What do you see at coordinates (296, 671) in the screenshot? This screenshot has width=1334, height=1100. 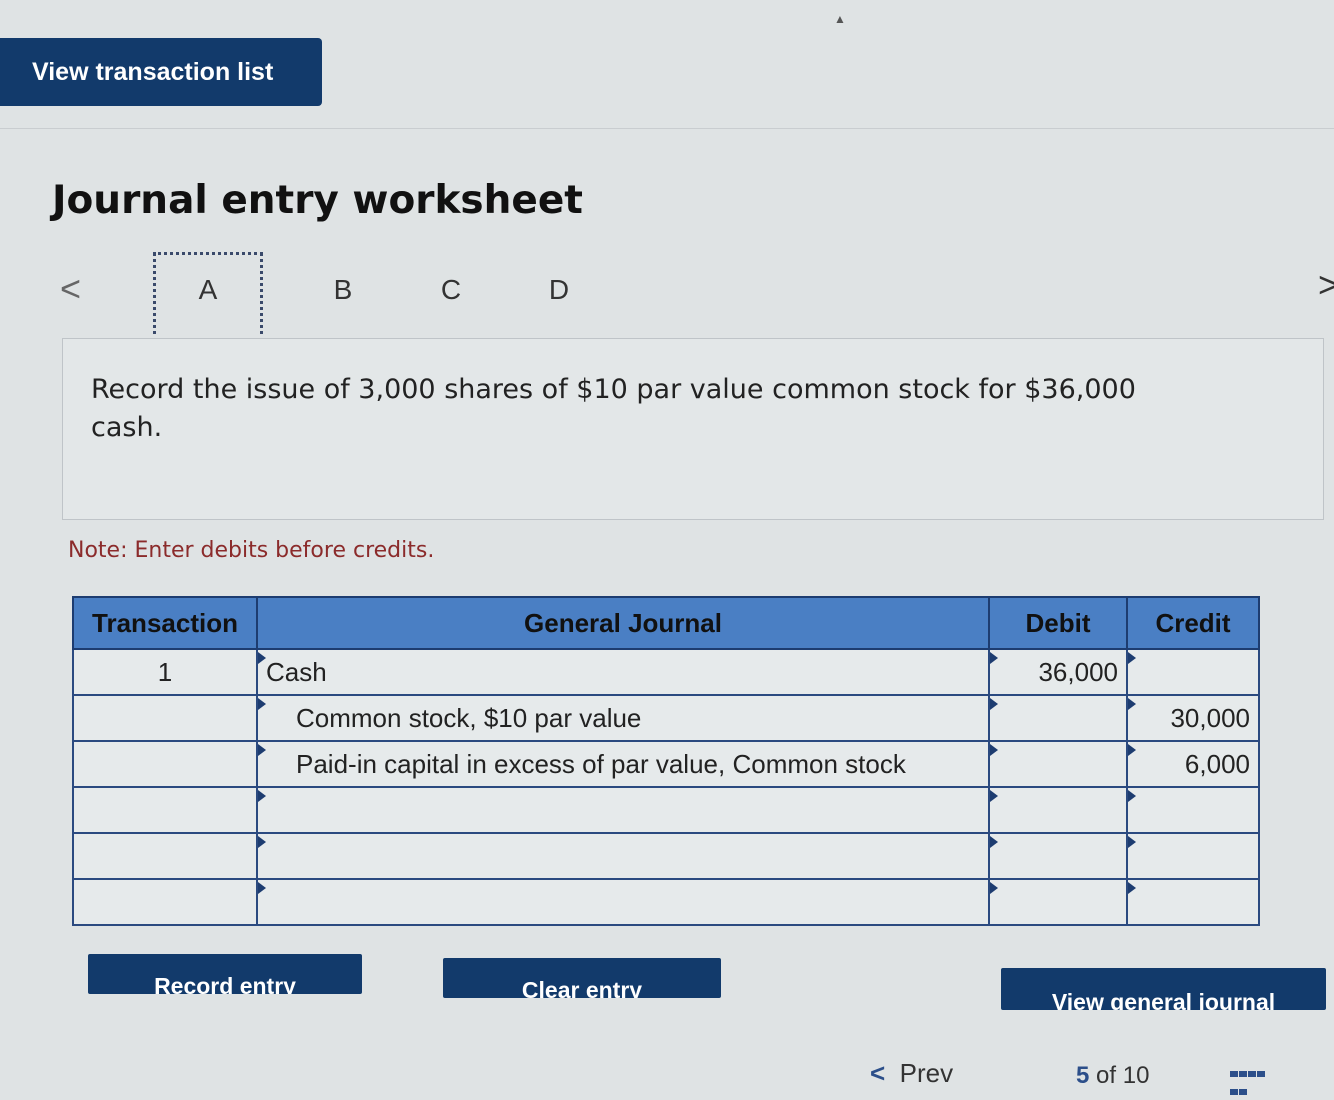 I see `account-name: Cash` at bounding box center [296, 671].